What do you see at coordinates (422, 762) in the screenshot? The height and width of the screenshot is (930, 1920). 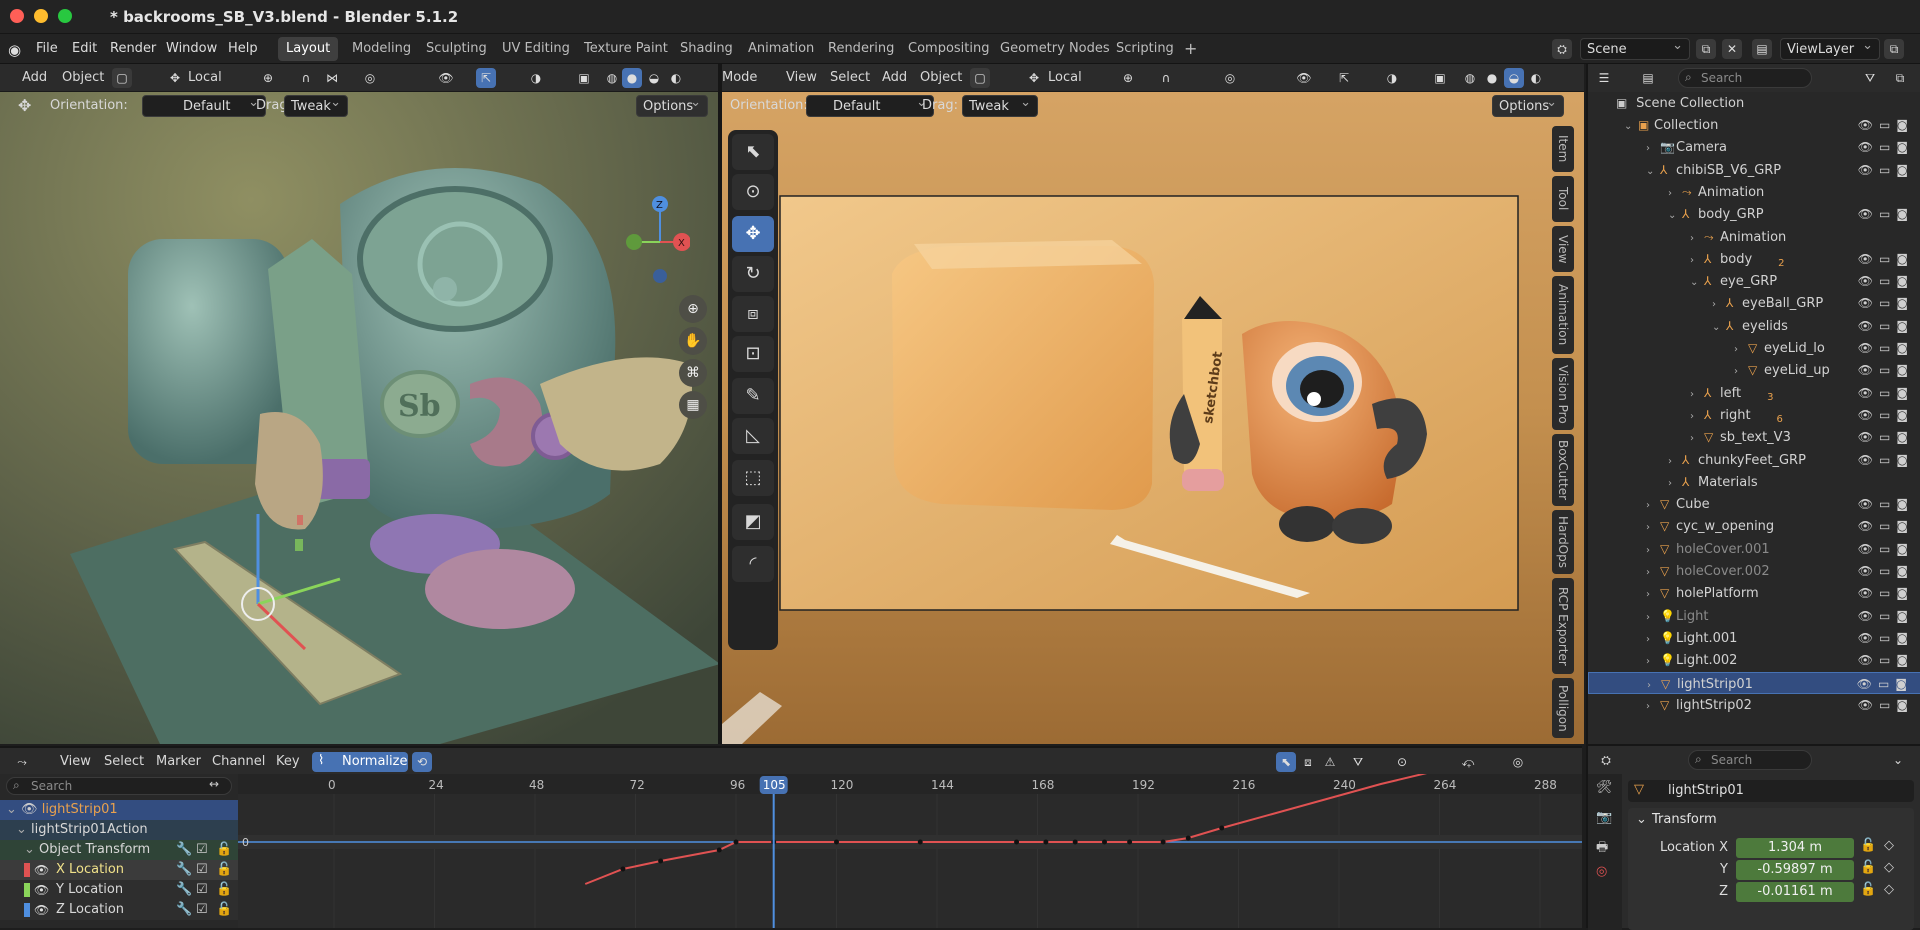 I see `auto-normalize-icon: ⟲` at bounding box center [422, 762].